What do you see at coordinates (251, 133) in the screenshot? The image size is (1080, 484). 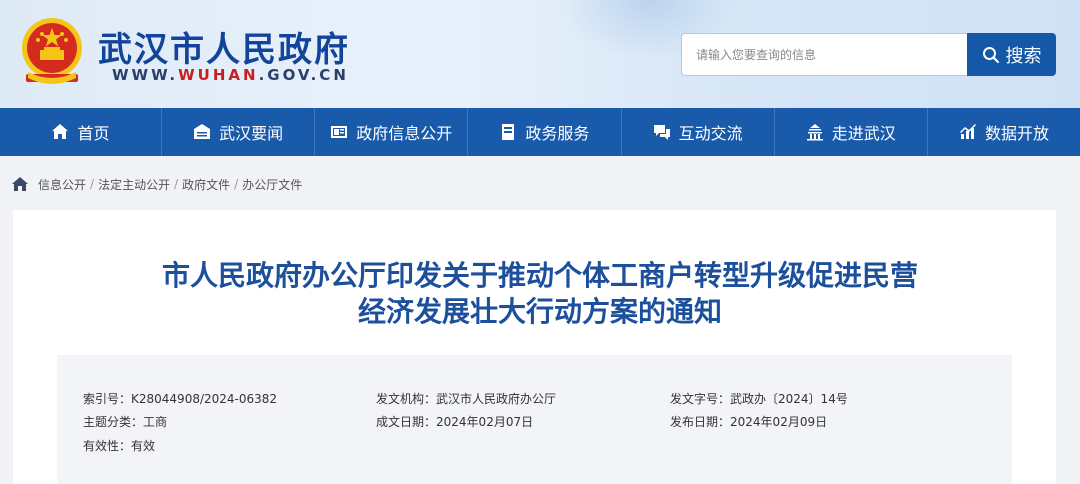 I see `nav-item-label: 武汉要闻` at bounding box center [251, 133].